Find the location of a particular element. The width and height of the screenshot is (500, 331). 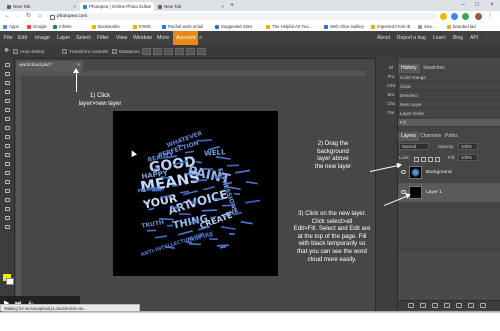

delete-layer-icon is located at coordinates (483, 305).